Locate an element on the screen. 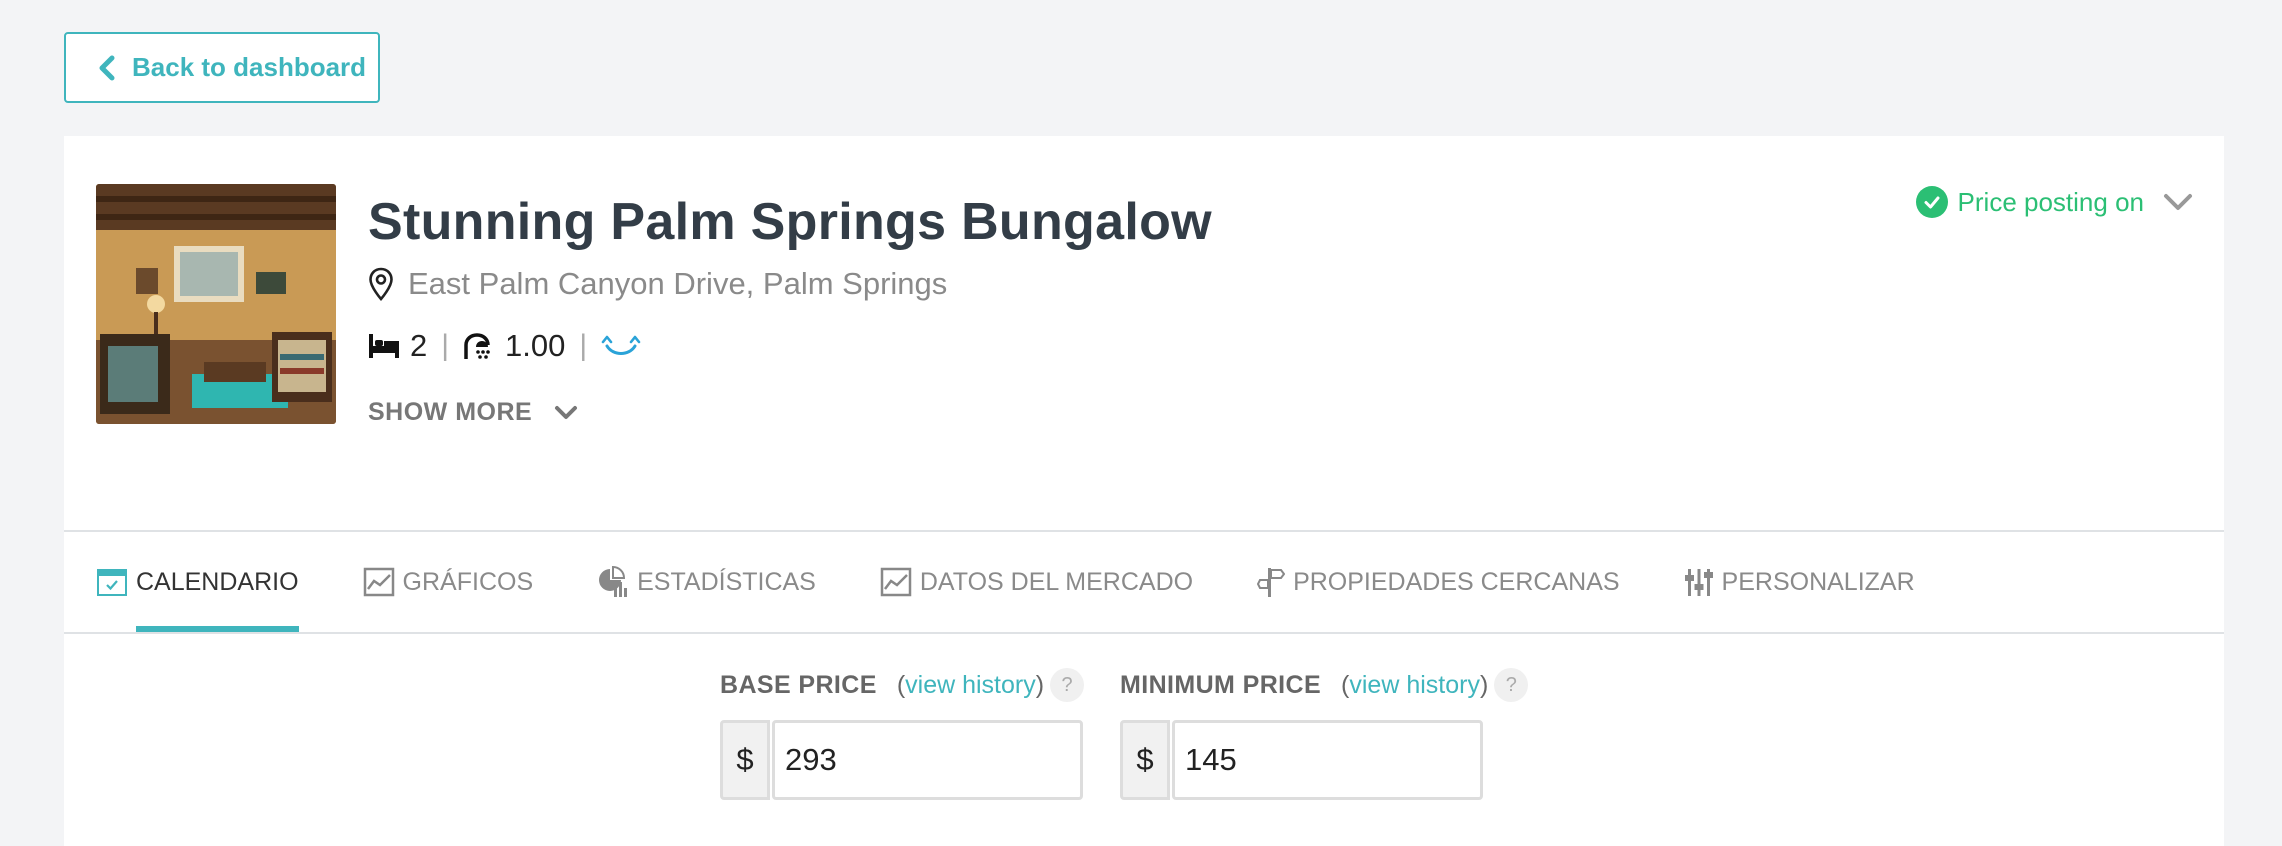 The height and width of the screenshot is (846, 2282). shower-icon is located at coordinates (479, 346).